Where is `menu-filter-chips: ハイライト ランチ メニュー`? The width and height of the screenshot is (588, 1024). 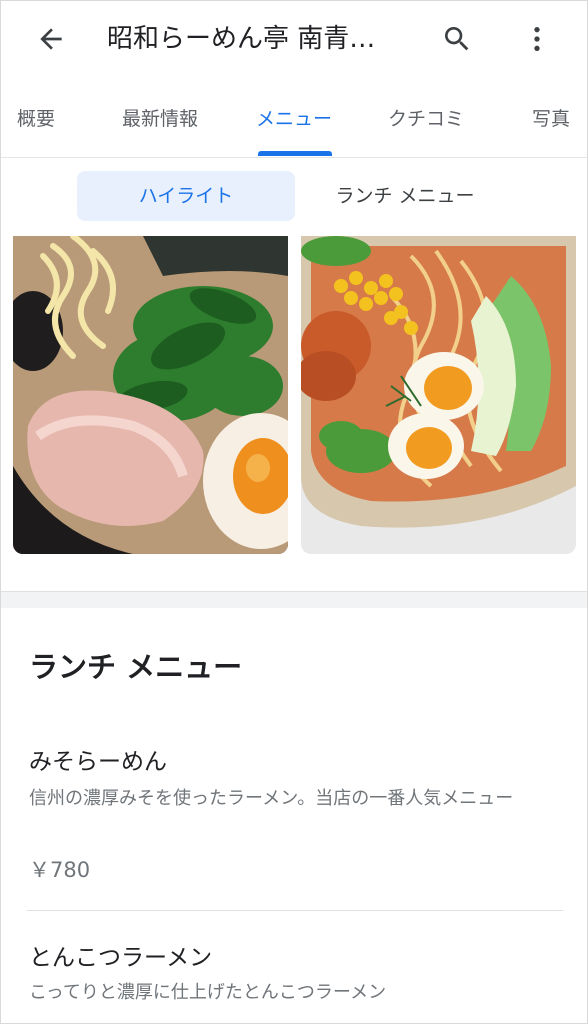 menu-filter-chips: ハイライト ランチ メニュー is located at coordinates (294, 197).